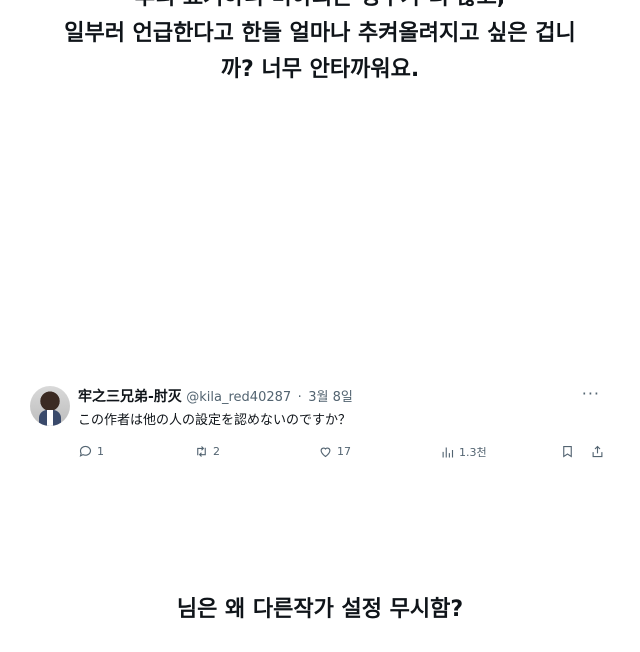  What do you see at coordinates (448, 452) in the screenshot?
I see `views-icon` at bounding box center [448, 452].